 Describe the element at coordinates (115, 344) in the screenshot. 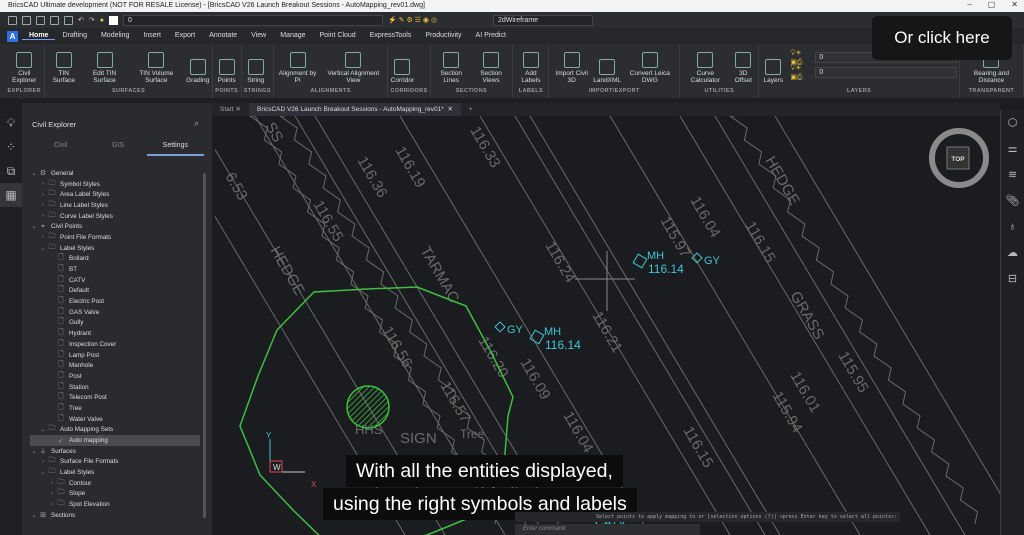

I see `tree-item-inspection-cover: 🗋︎ Inspection Cover` at that location.